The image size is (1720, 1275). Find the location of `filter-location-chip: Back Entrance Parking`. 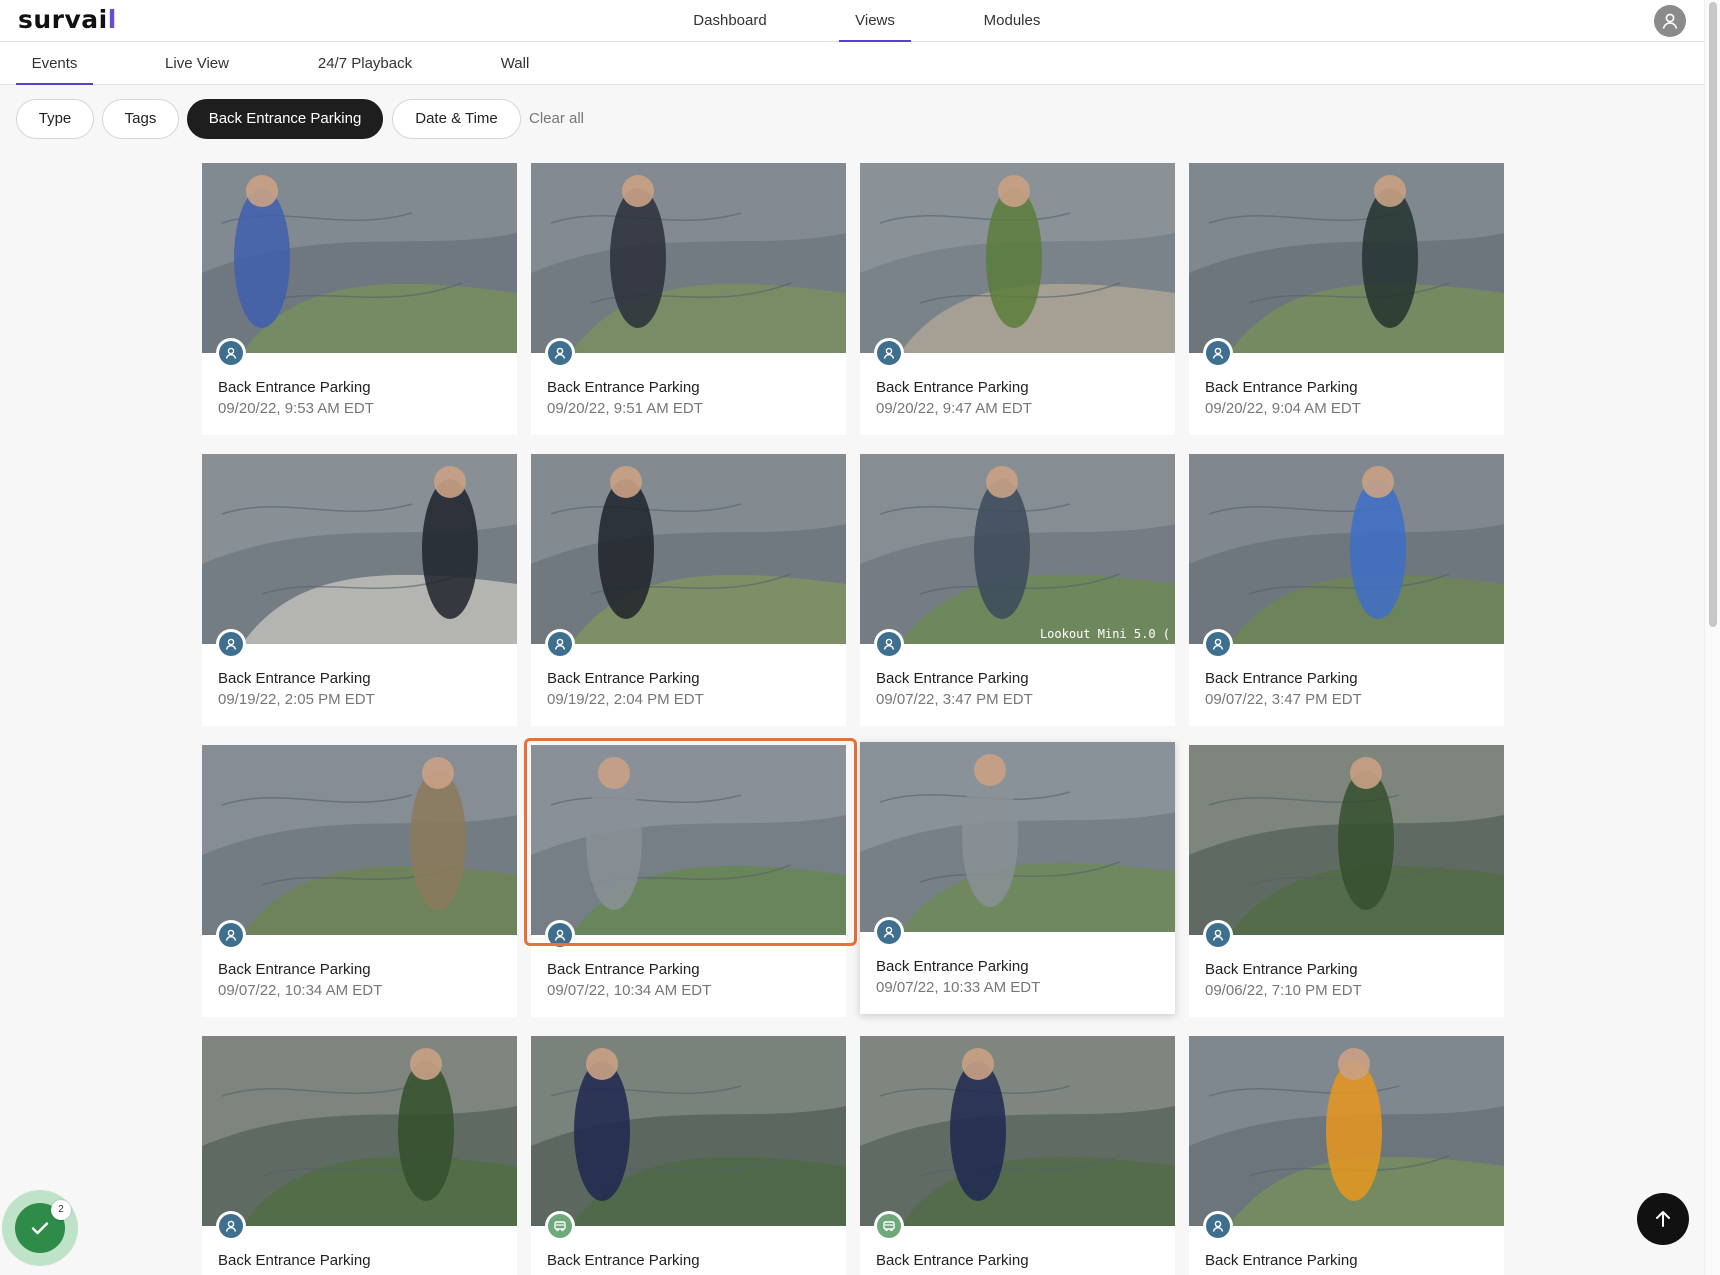

filter-location-chip: Back Entrance Parking is located at coordinates (285, 119).